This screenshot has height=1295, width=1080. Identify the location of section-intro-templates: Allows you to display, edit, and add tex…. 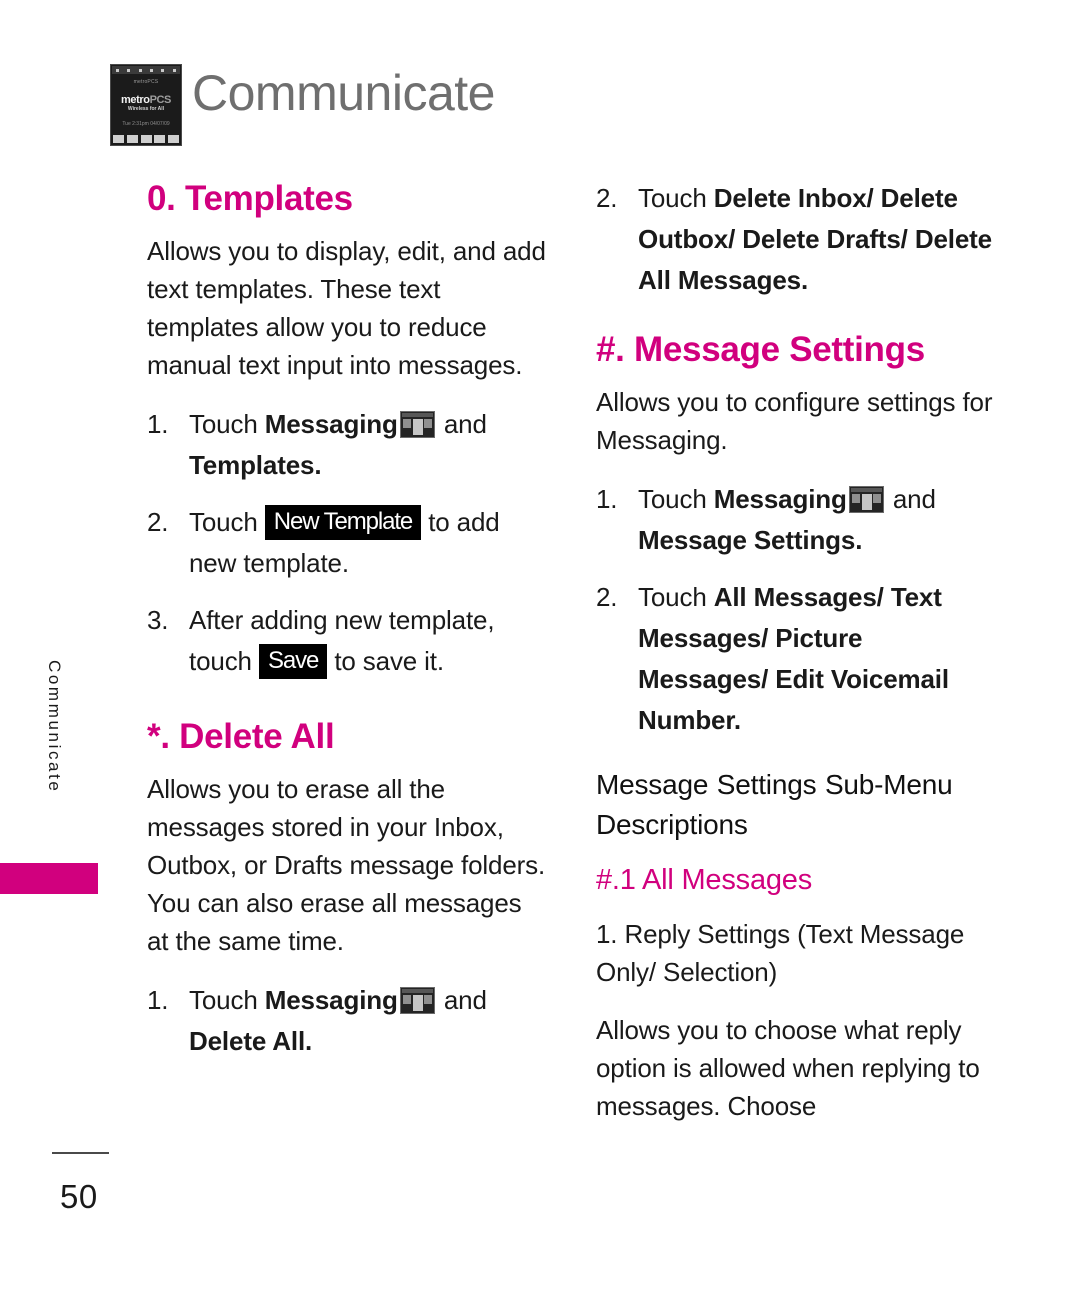
(346, 308).